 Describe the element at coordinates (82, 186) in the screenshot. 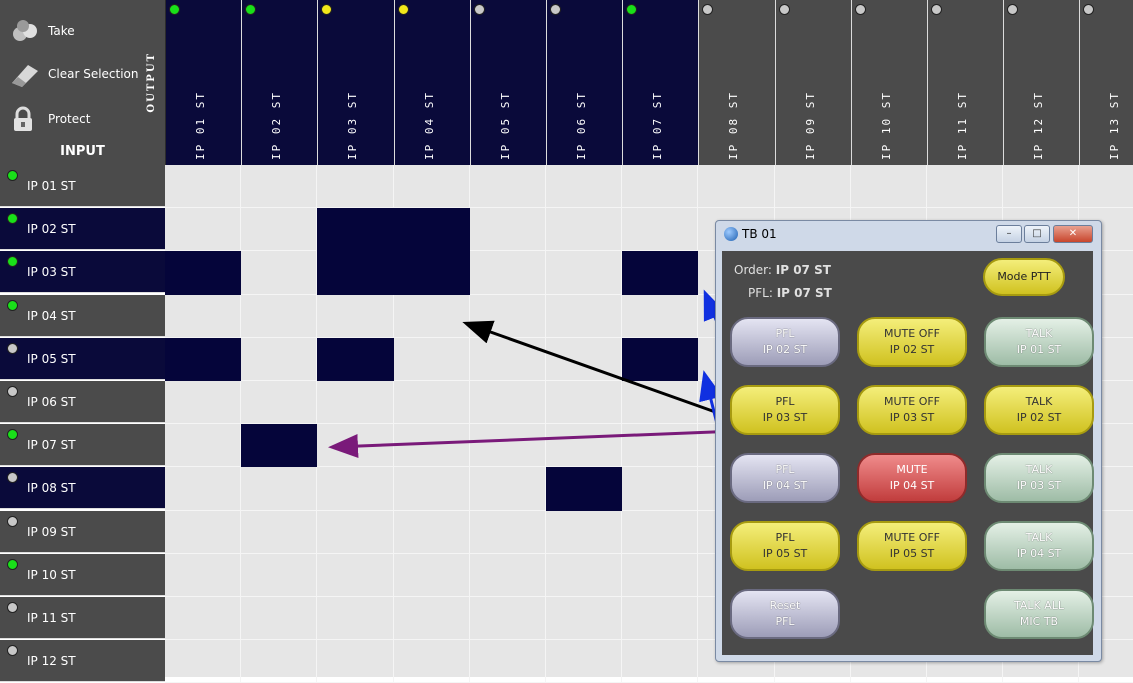

I see `input-header: IP 01 ST` at that location.